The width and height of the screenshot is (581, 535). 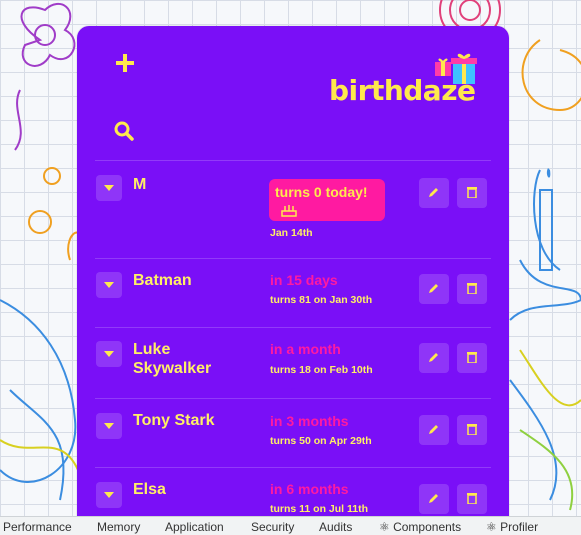 What do you see at coordinates (174, 420) in the screenshot?
I see `person-name: Tony Stark` at bounding box center [174, 420].